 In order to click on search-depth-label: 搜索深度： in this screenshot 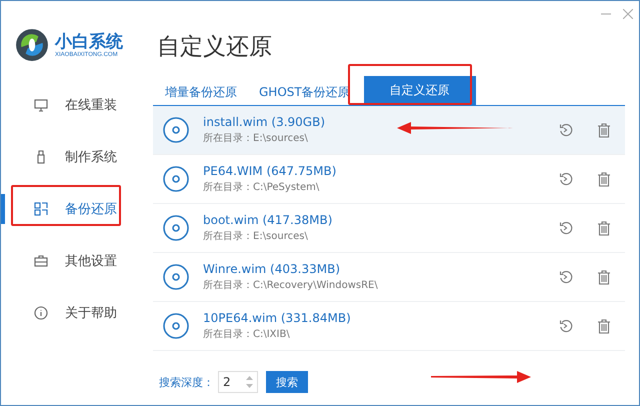, I will do `click(186, 382)`.